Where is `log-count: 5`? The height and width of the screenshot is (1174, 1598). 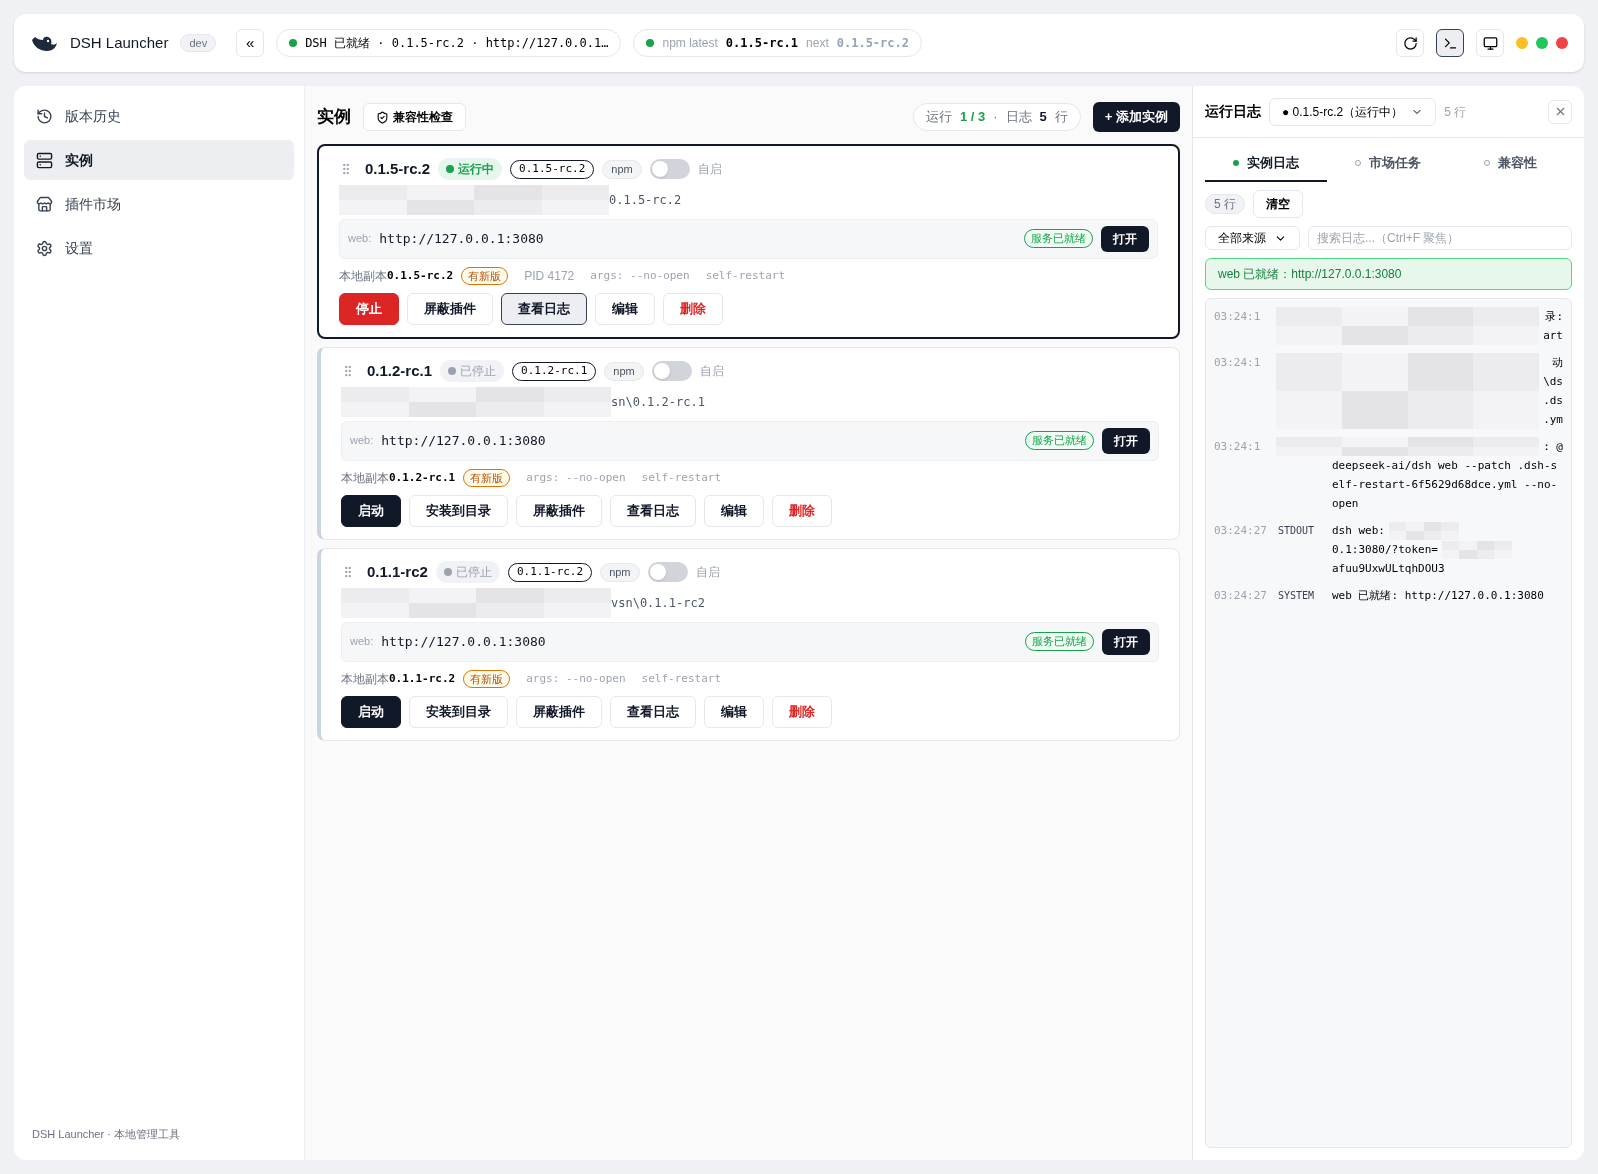 log-count: 5 is located at coordinates (1043, 117).